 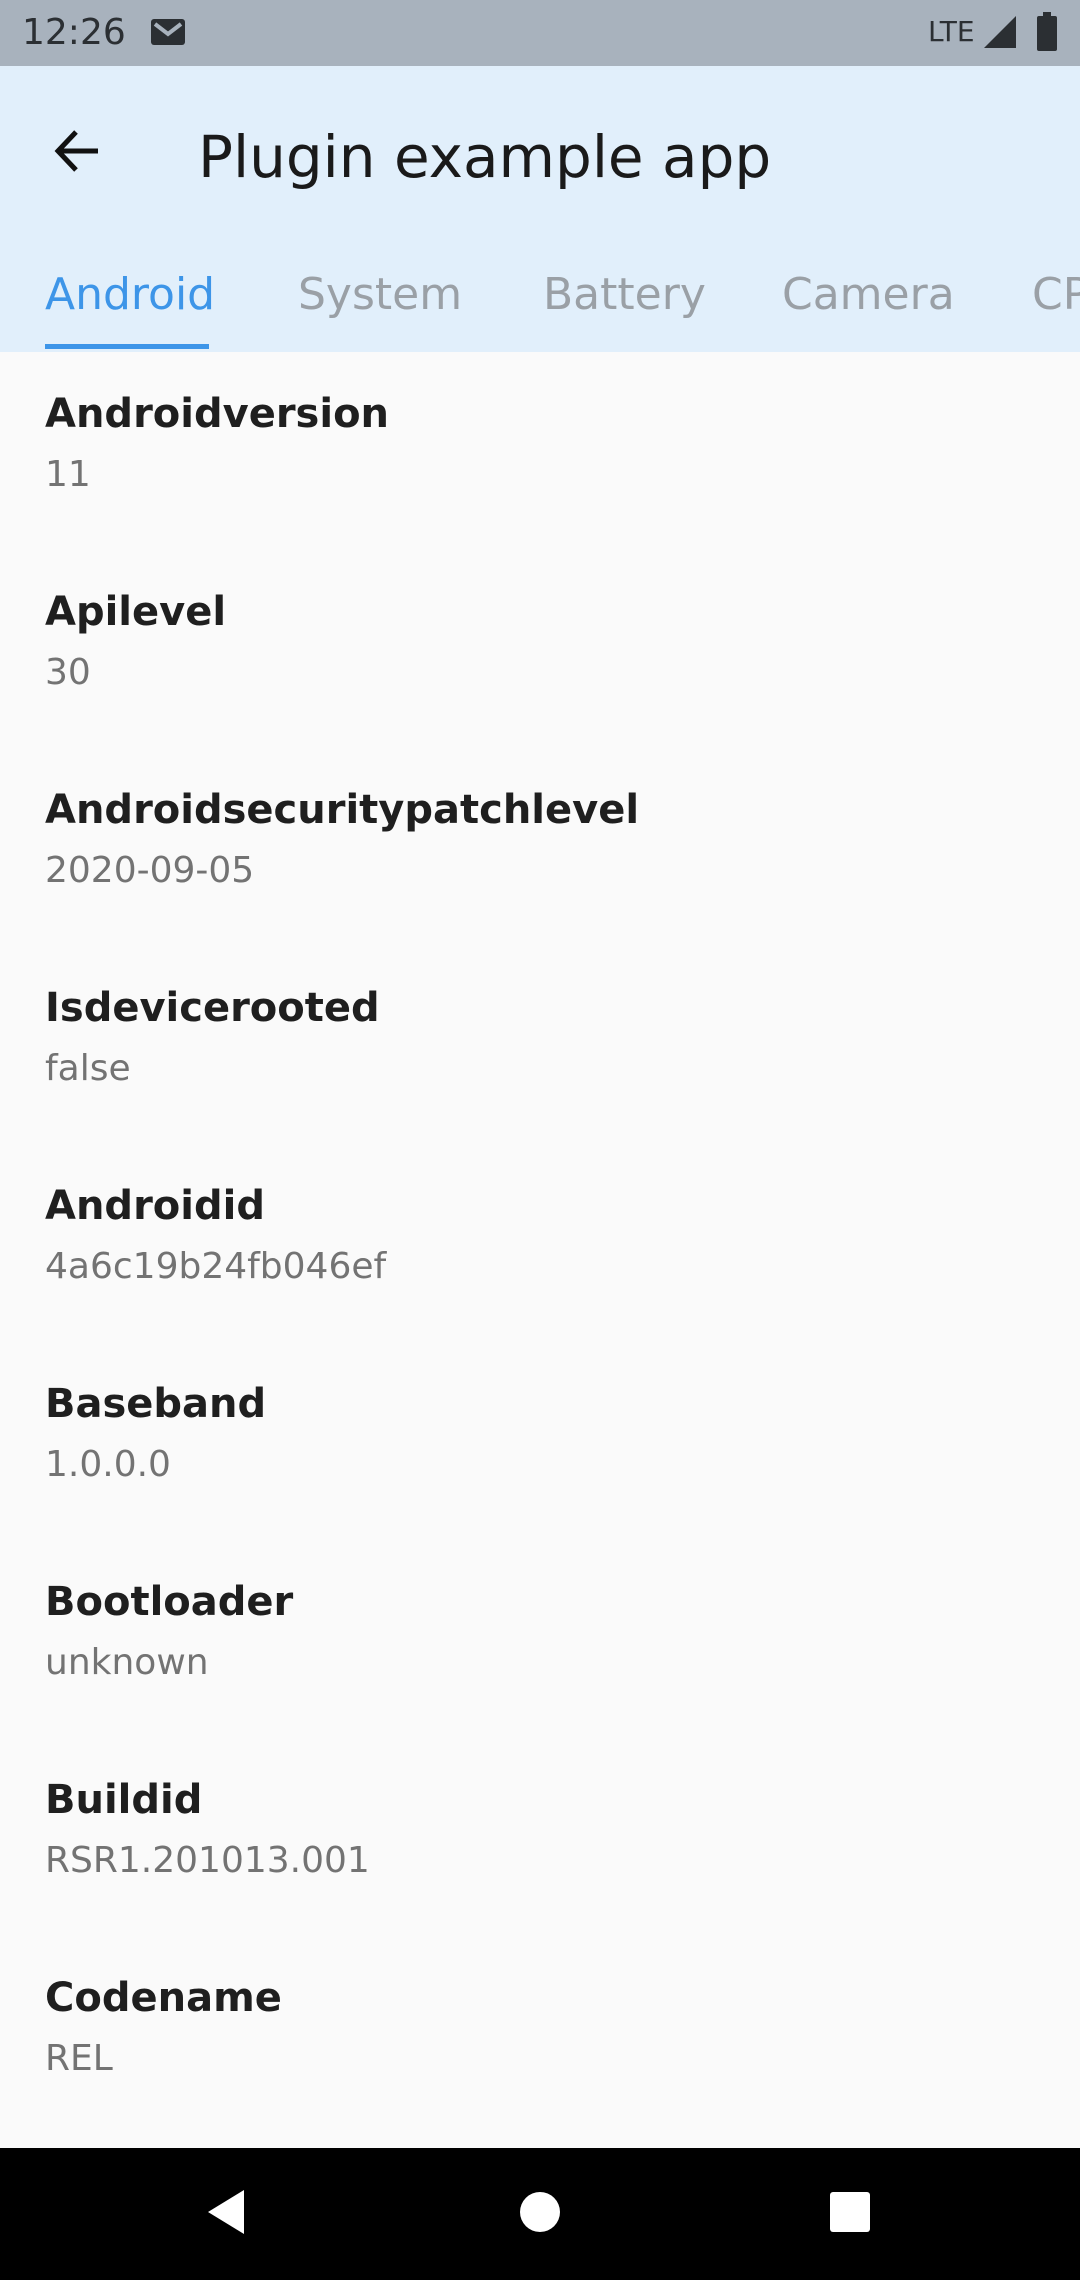 I want to click on nav-back-button, so click(x=226, y=2214).